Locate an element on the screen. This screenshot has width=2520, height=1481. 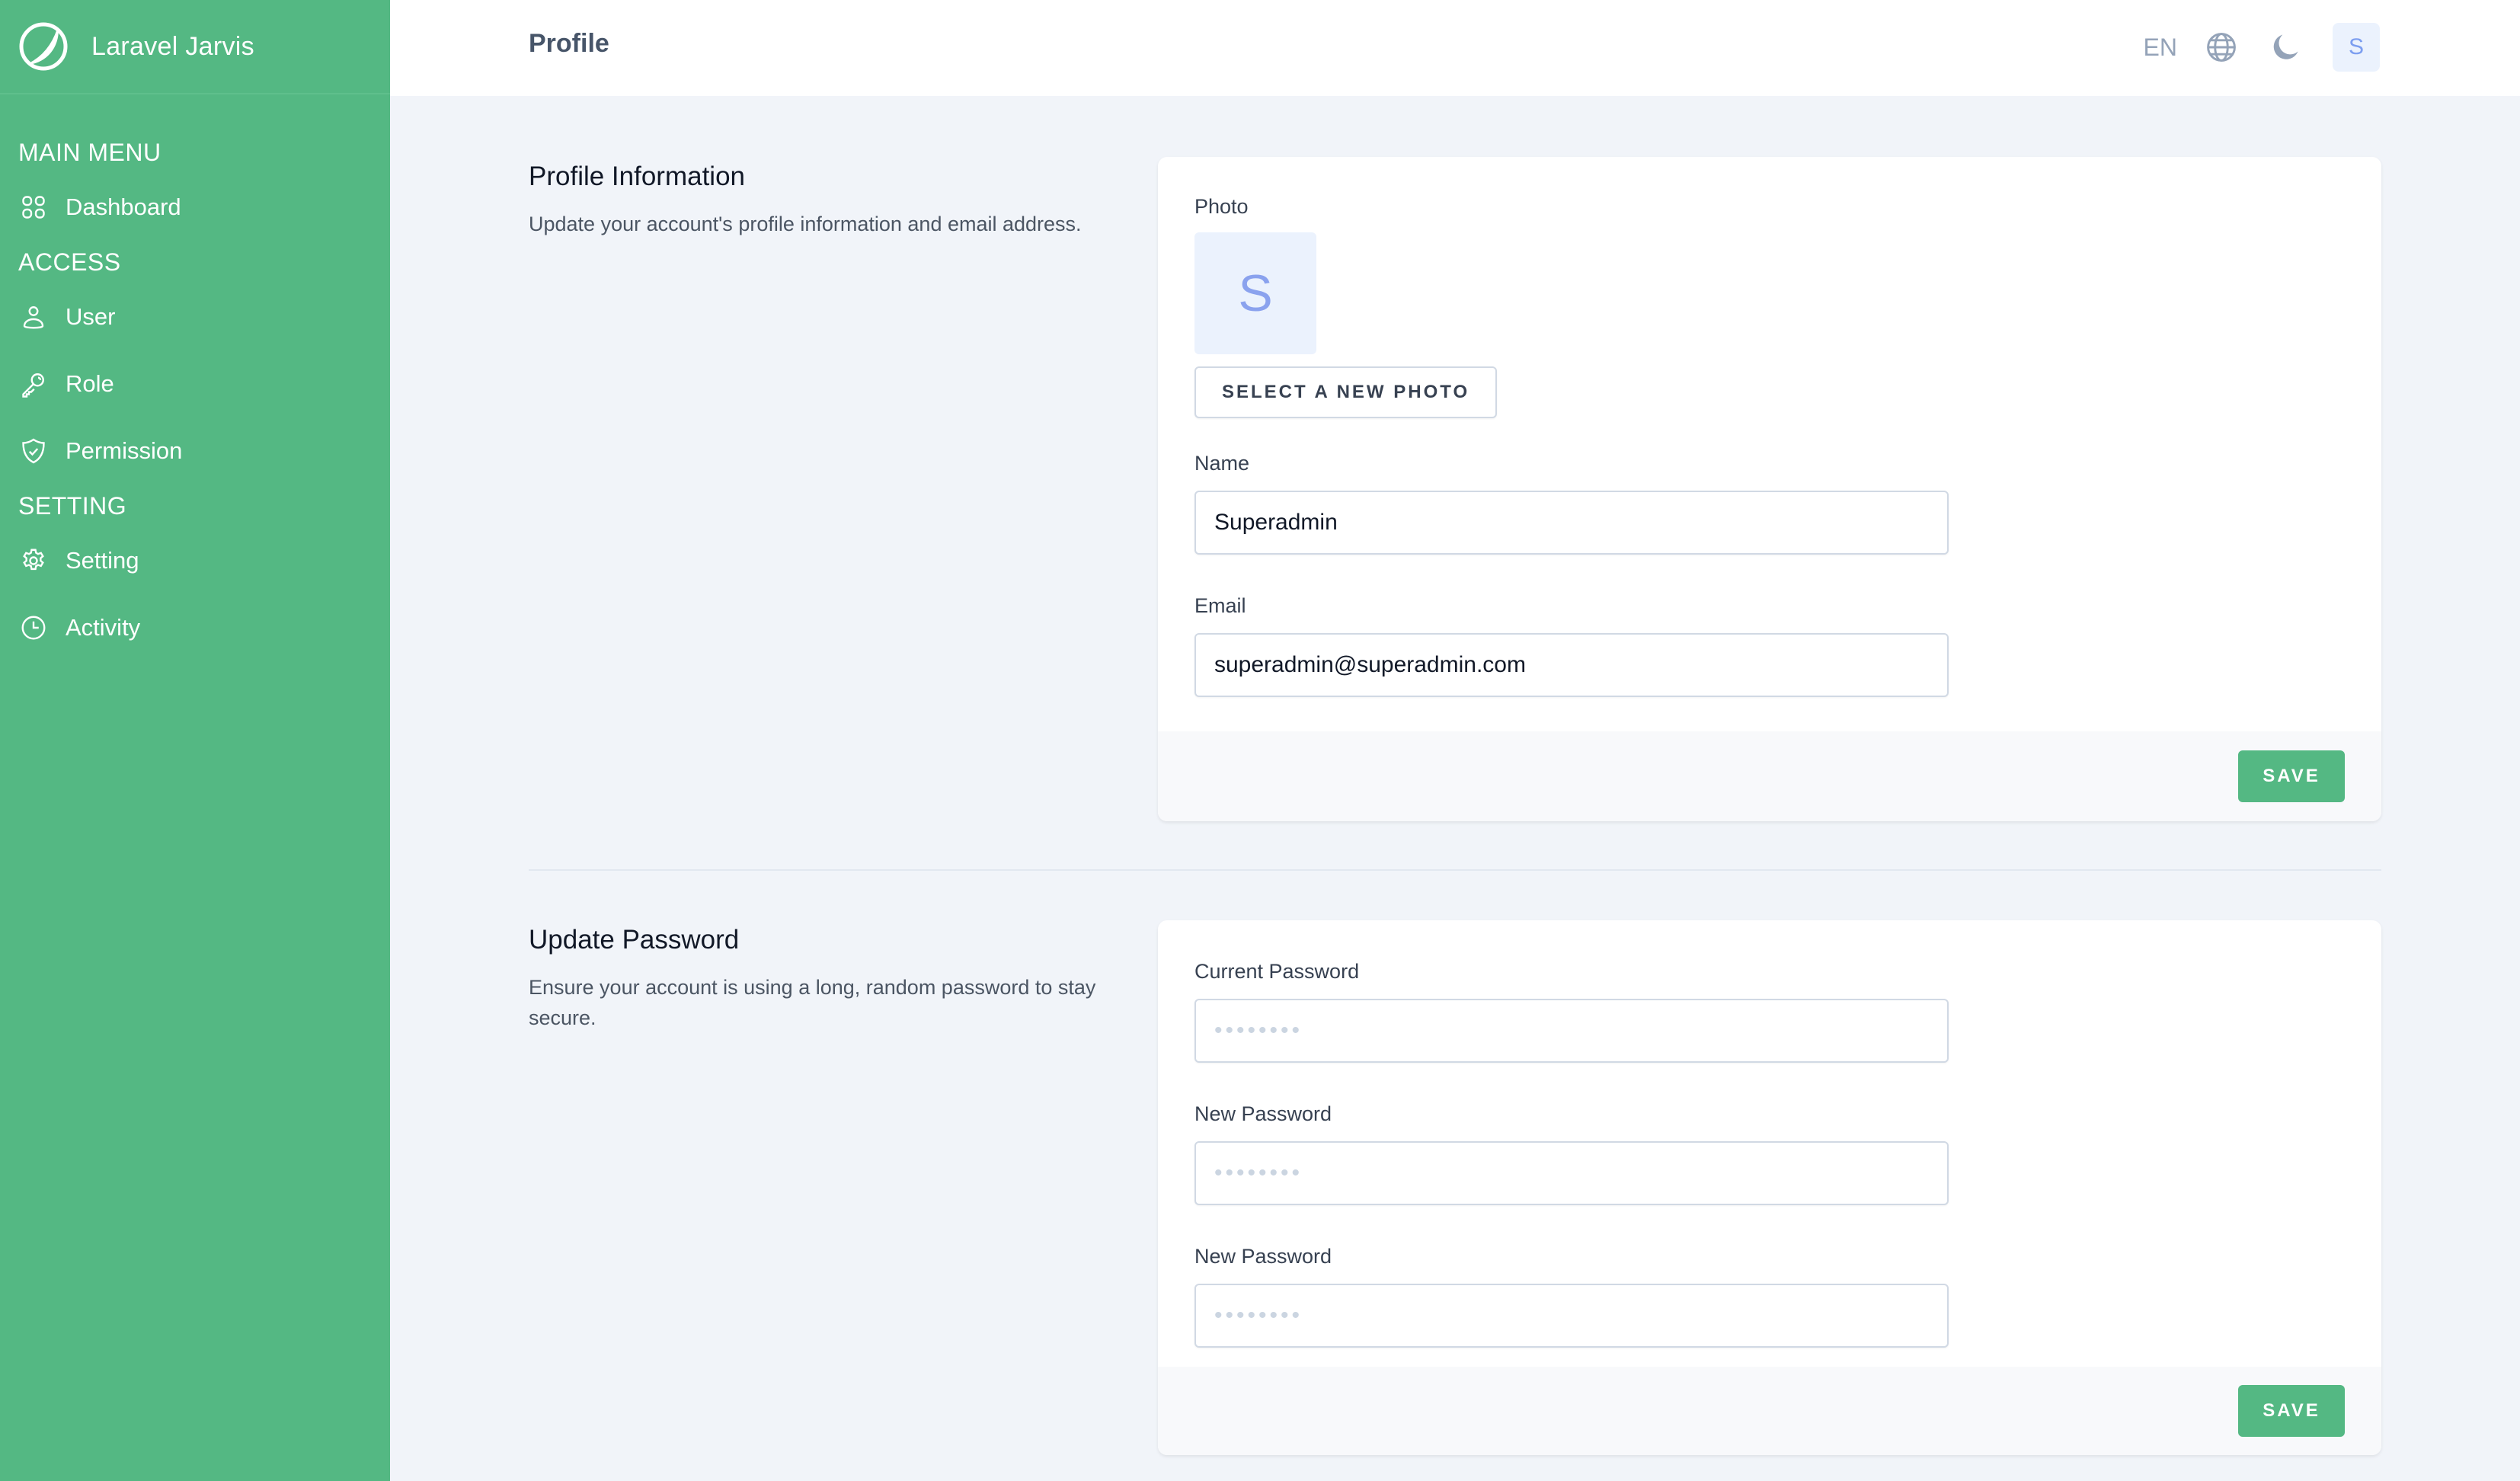
current-password-input is located at coordinates (1571, 1031).